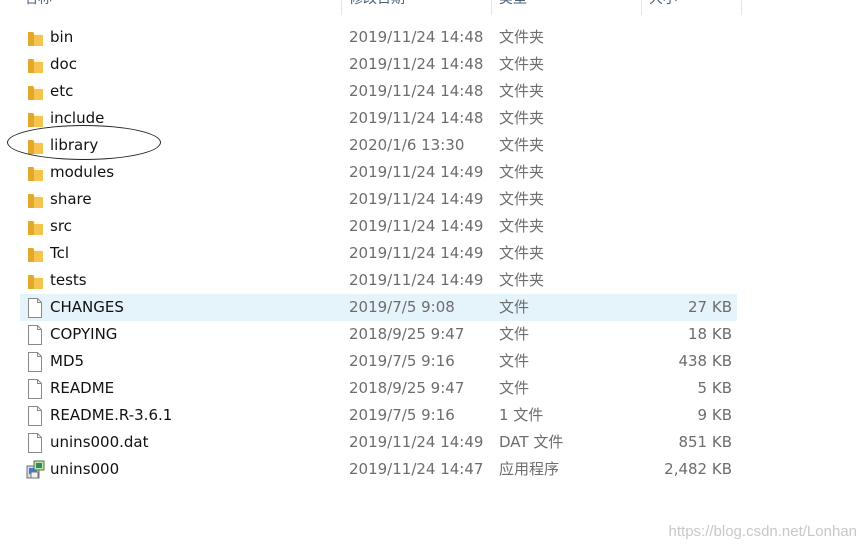 This screenshot has height=550, width=865. I want to click on file-name: tests, so click(68, 280).